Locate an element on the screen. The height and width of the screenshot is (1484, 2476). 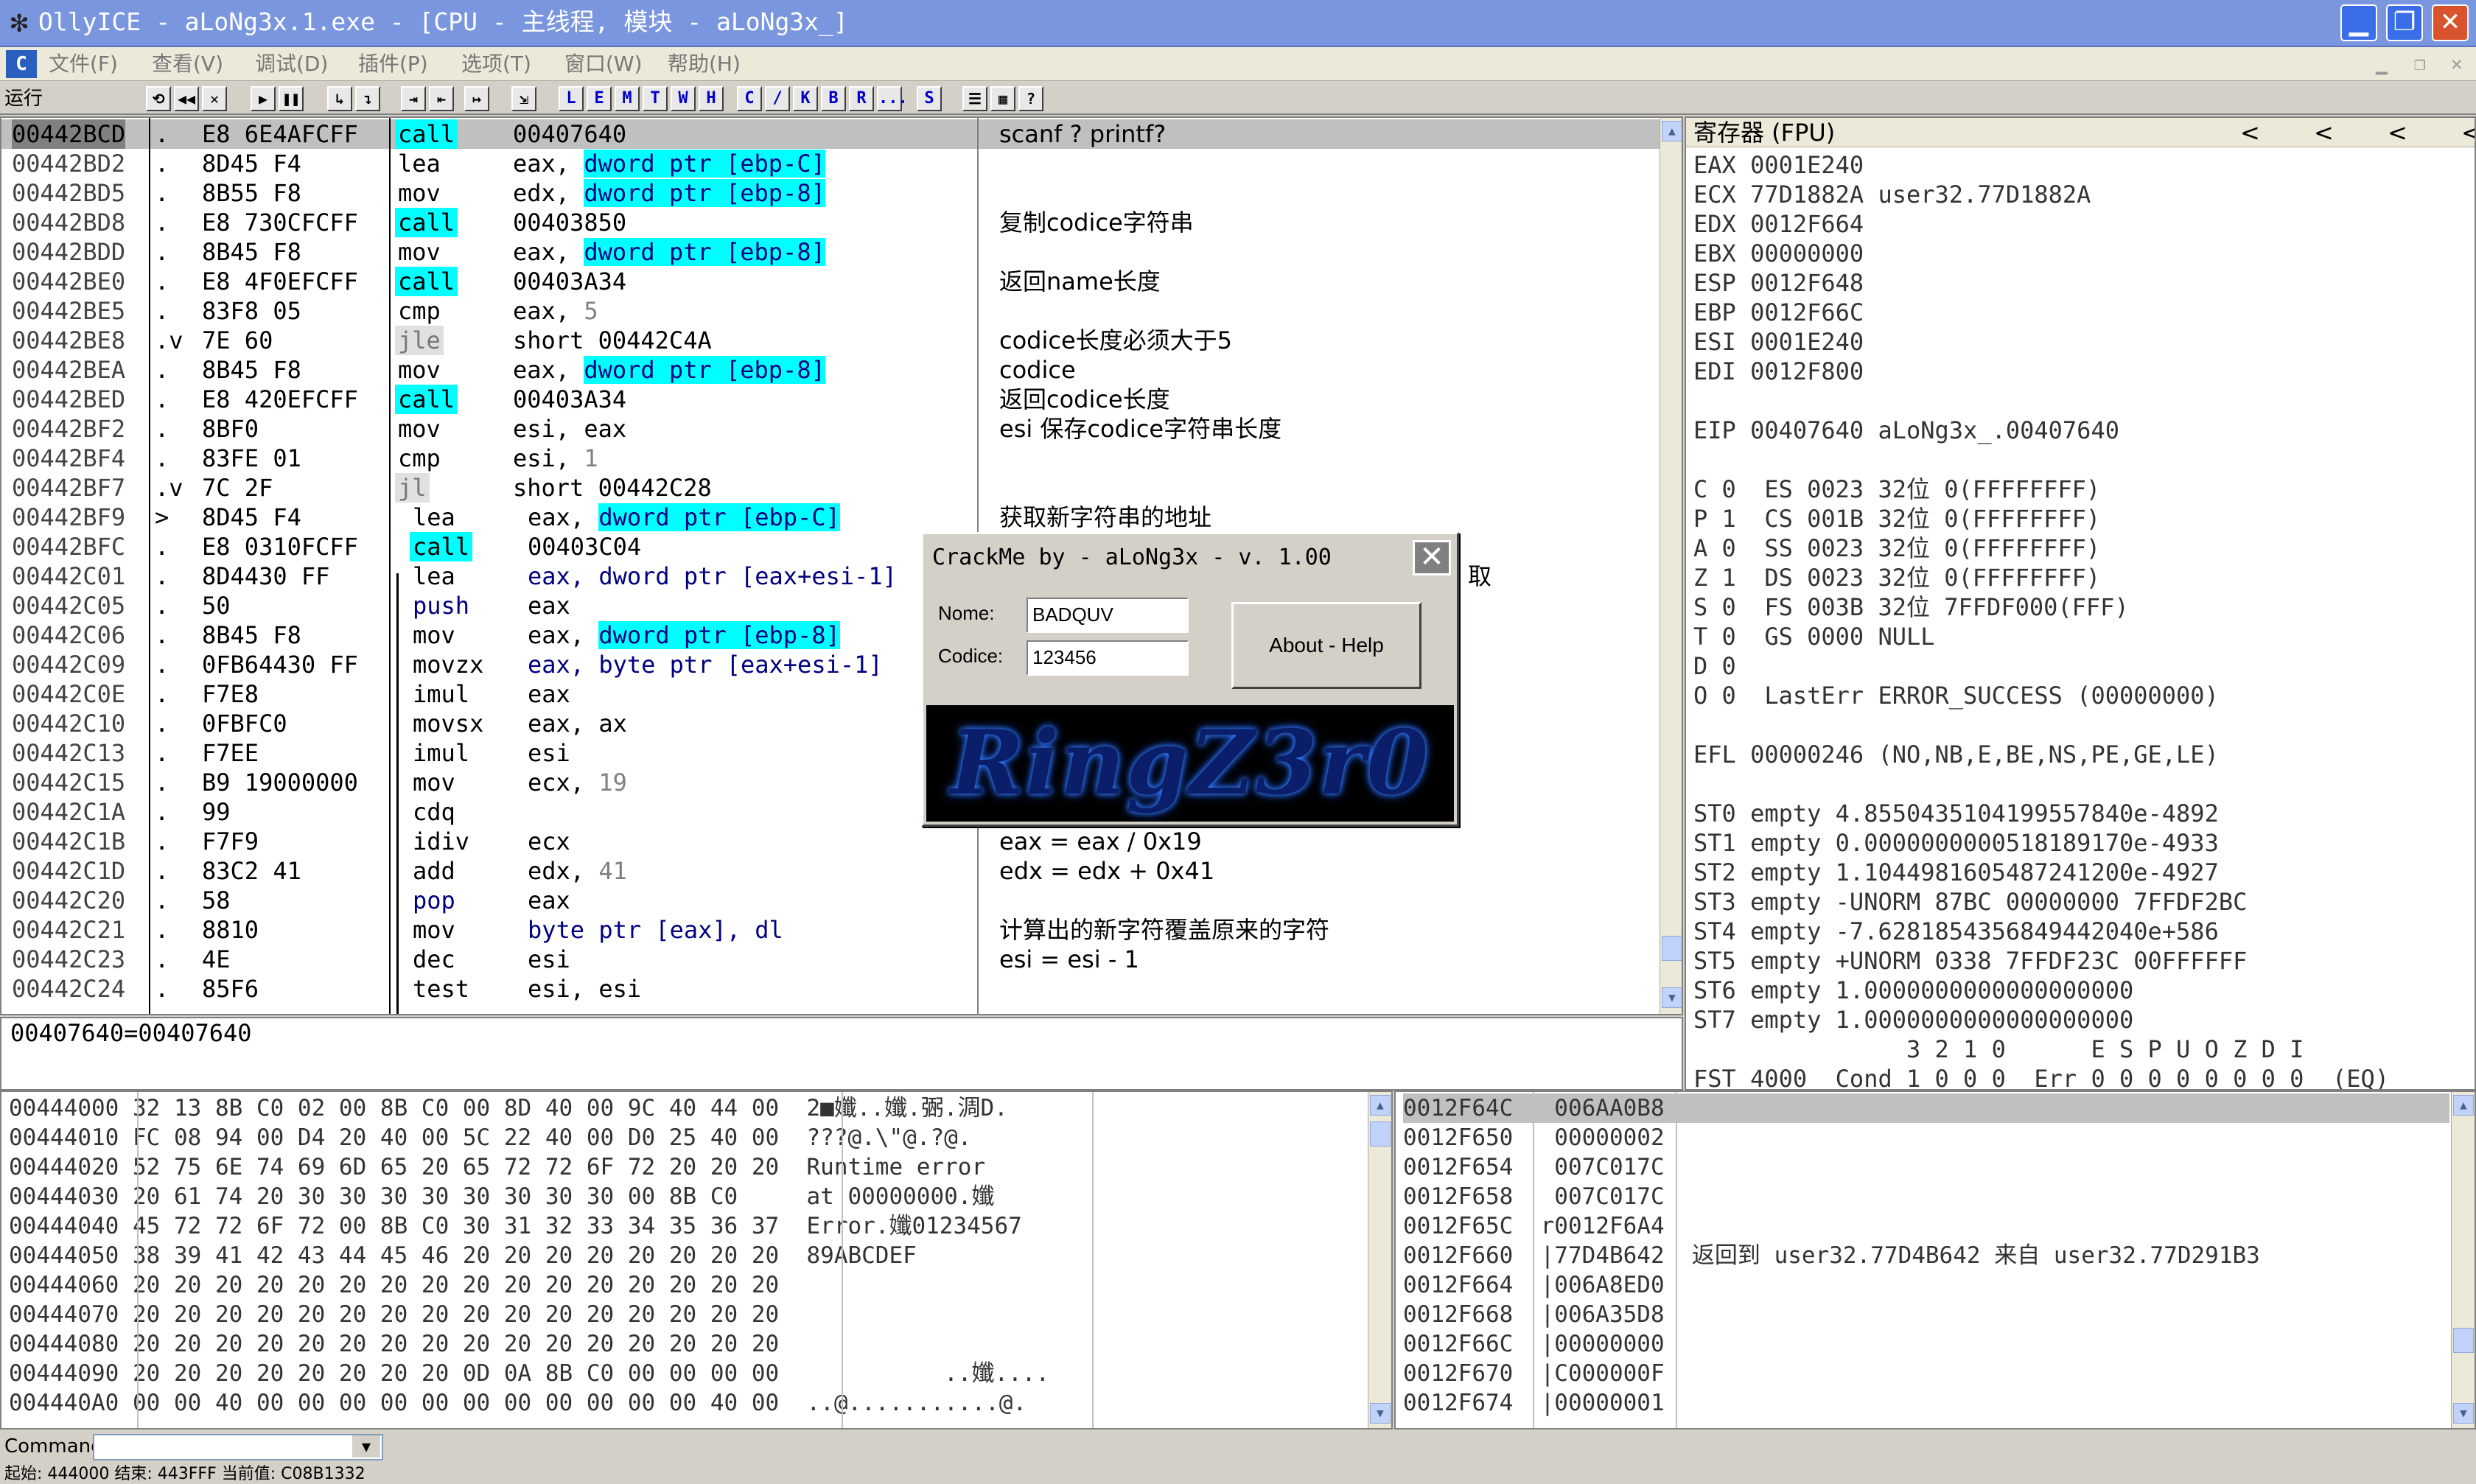
register-line: ST7 empty 1.0000000000000000000 is located at coordinates (1913, 1020).